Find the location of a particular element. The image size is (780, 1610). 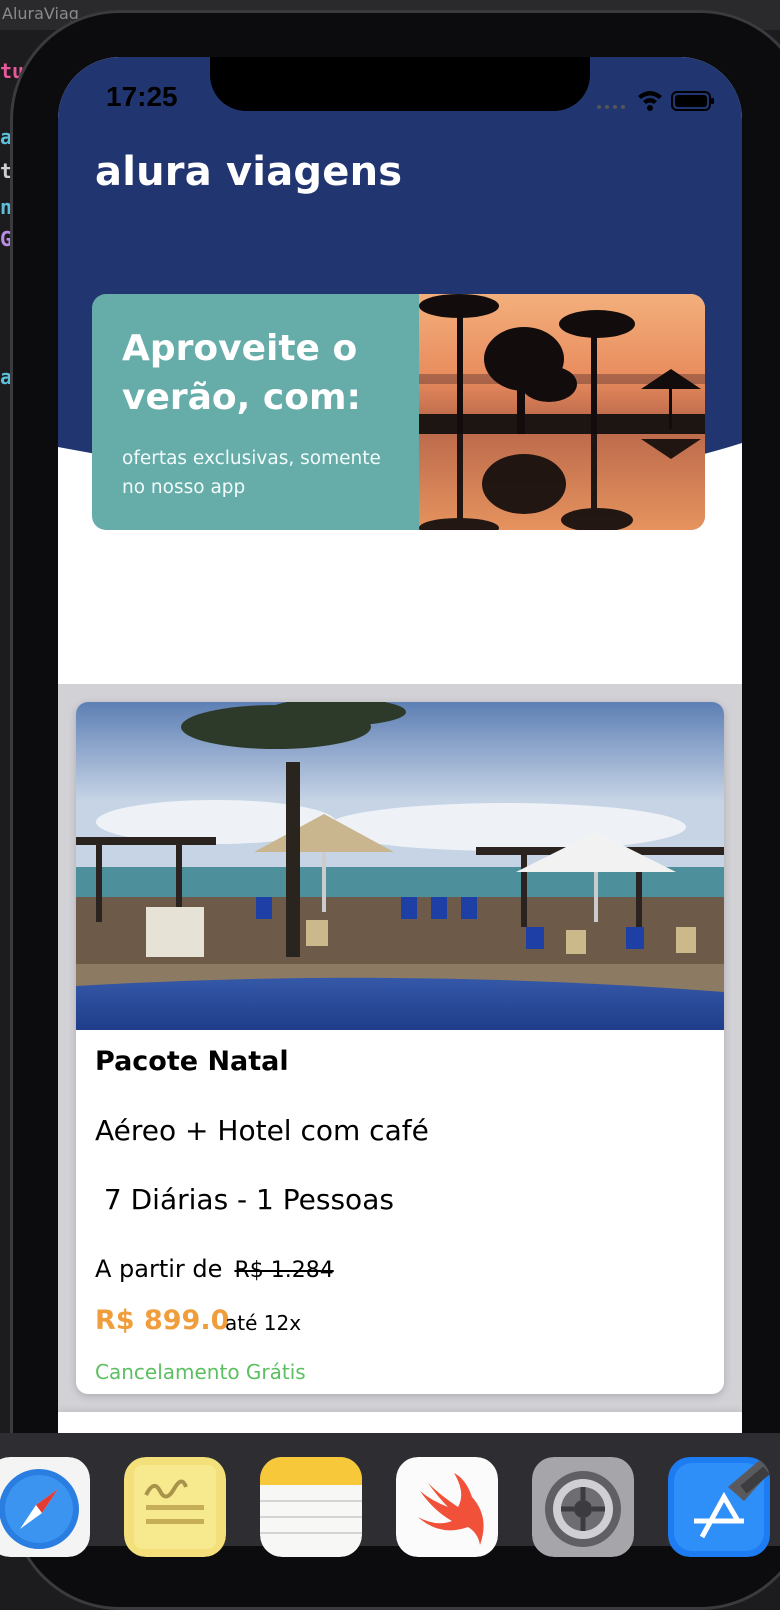

notes-icon is located at coordinates (311, 1507).